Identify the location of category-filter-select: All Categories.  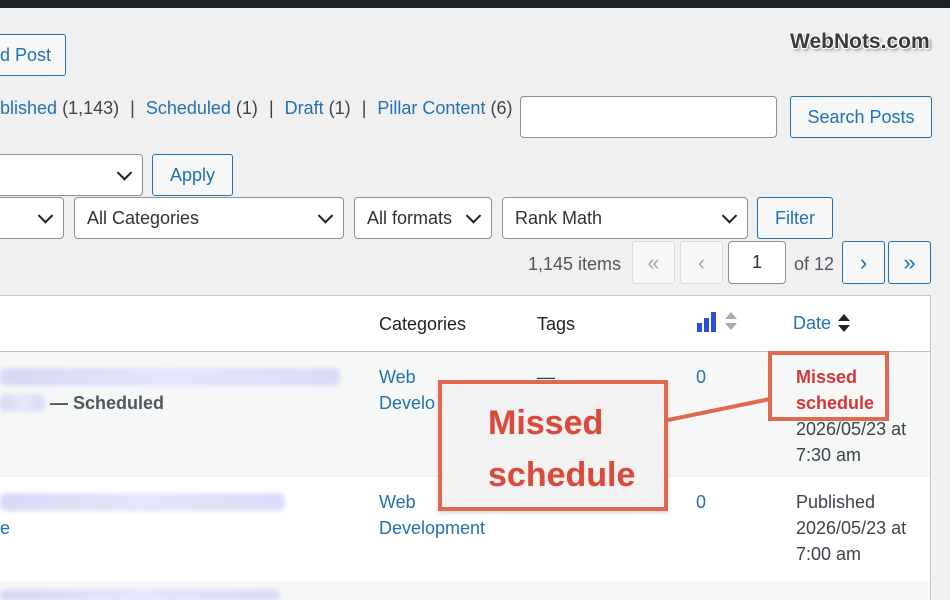
(209, 218).